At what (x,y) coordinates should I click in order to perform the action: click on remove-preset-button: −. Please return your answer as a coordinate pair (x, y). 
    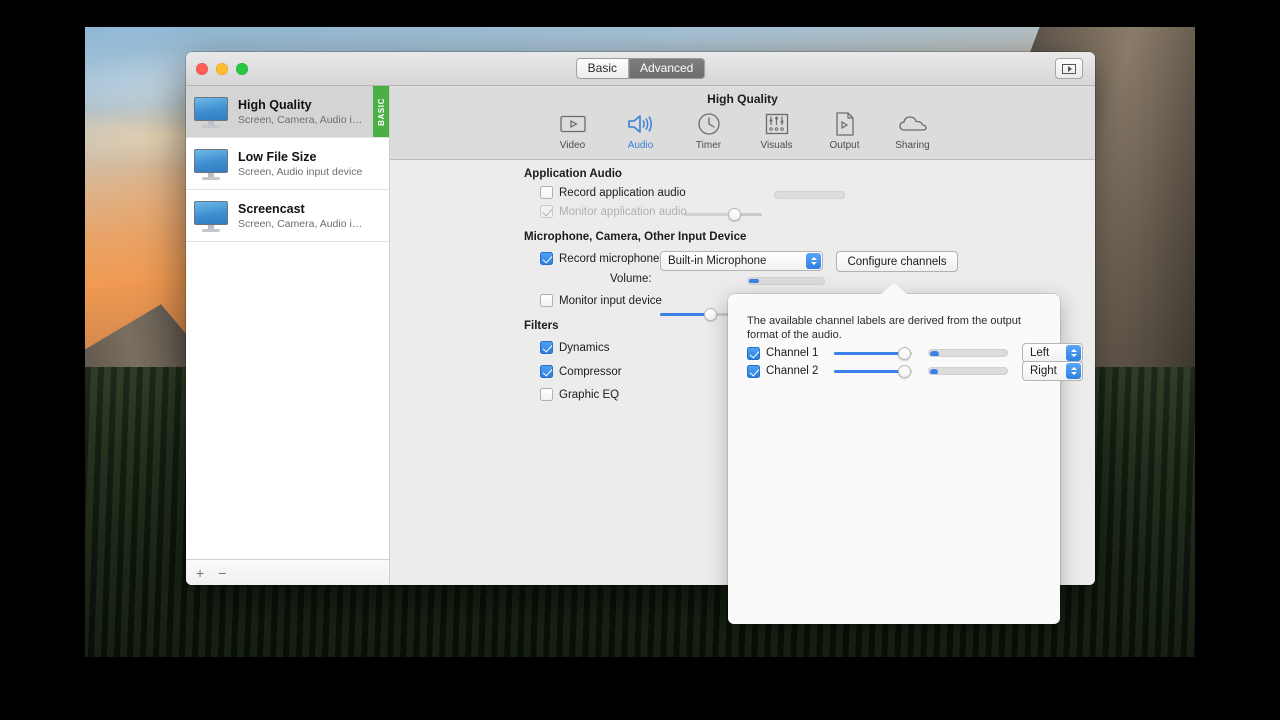
    Looking at the image, I should click on (222, 573).